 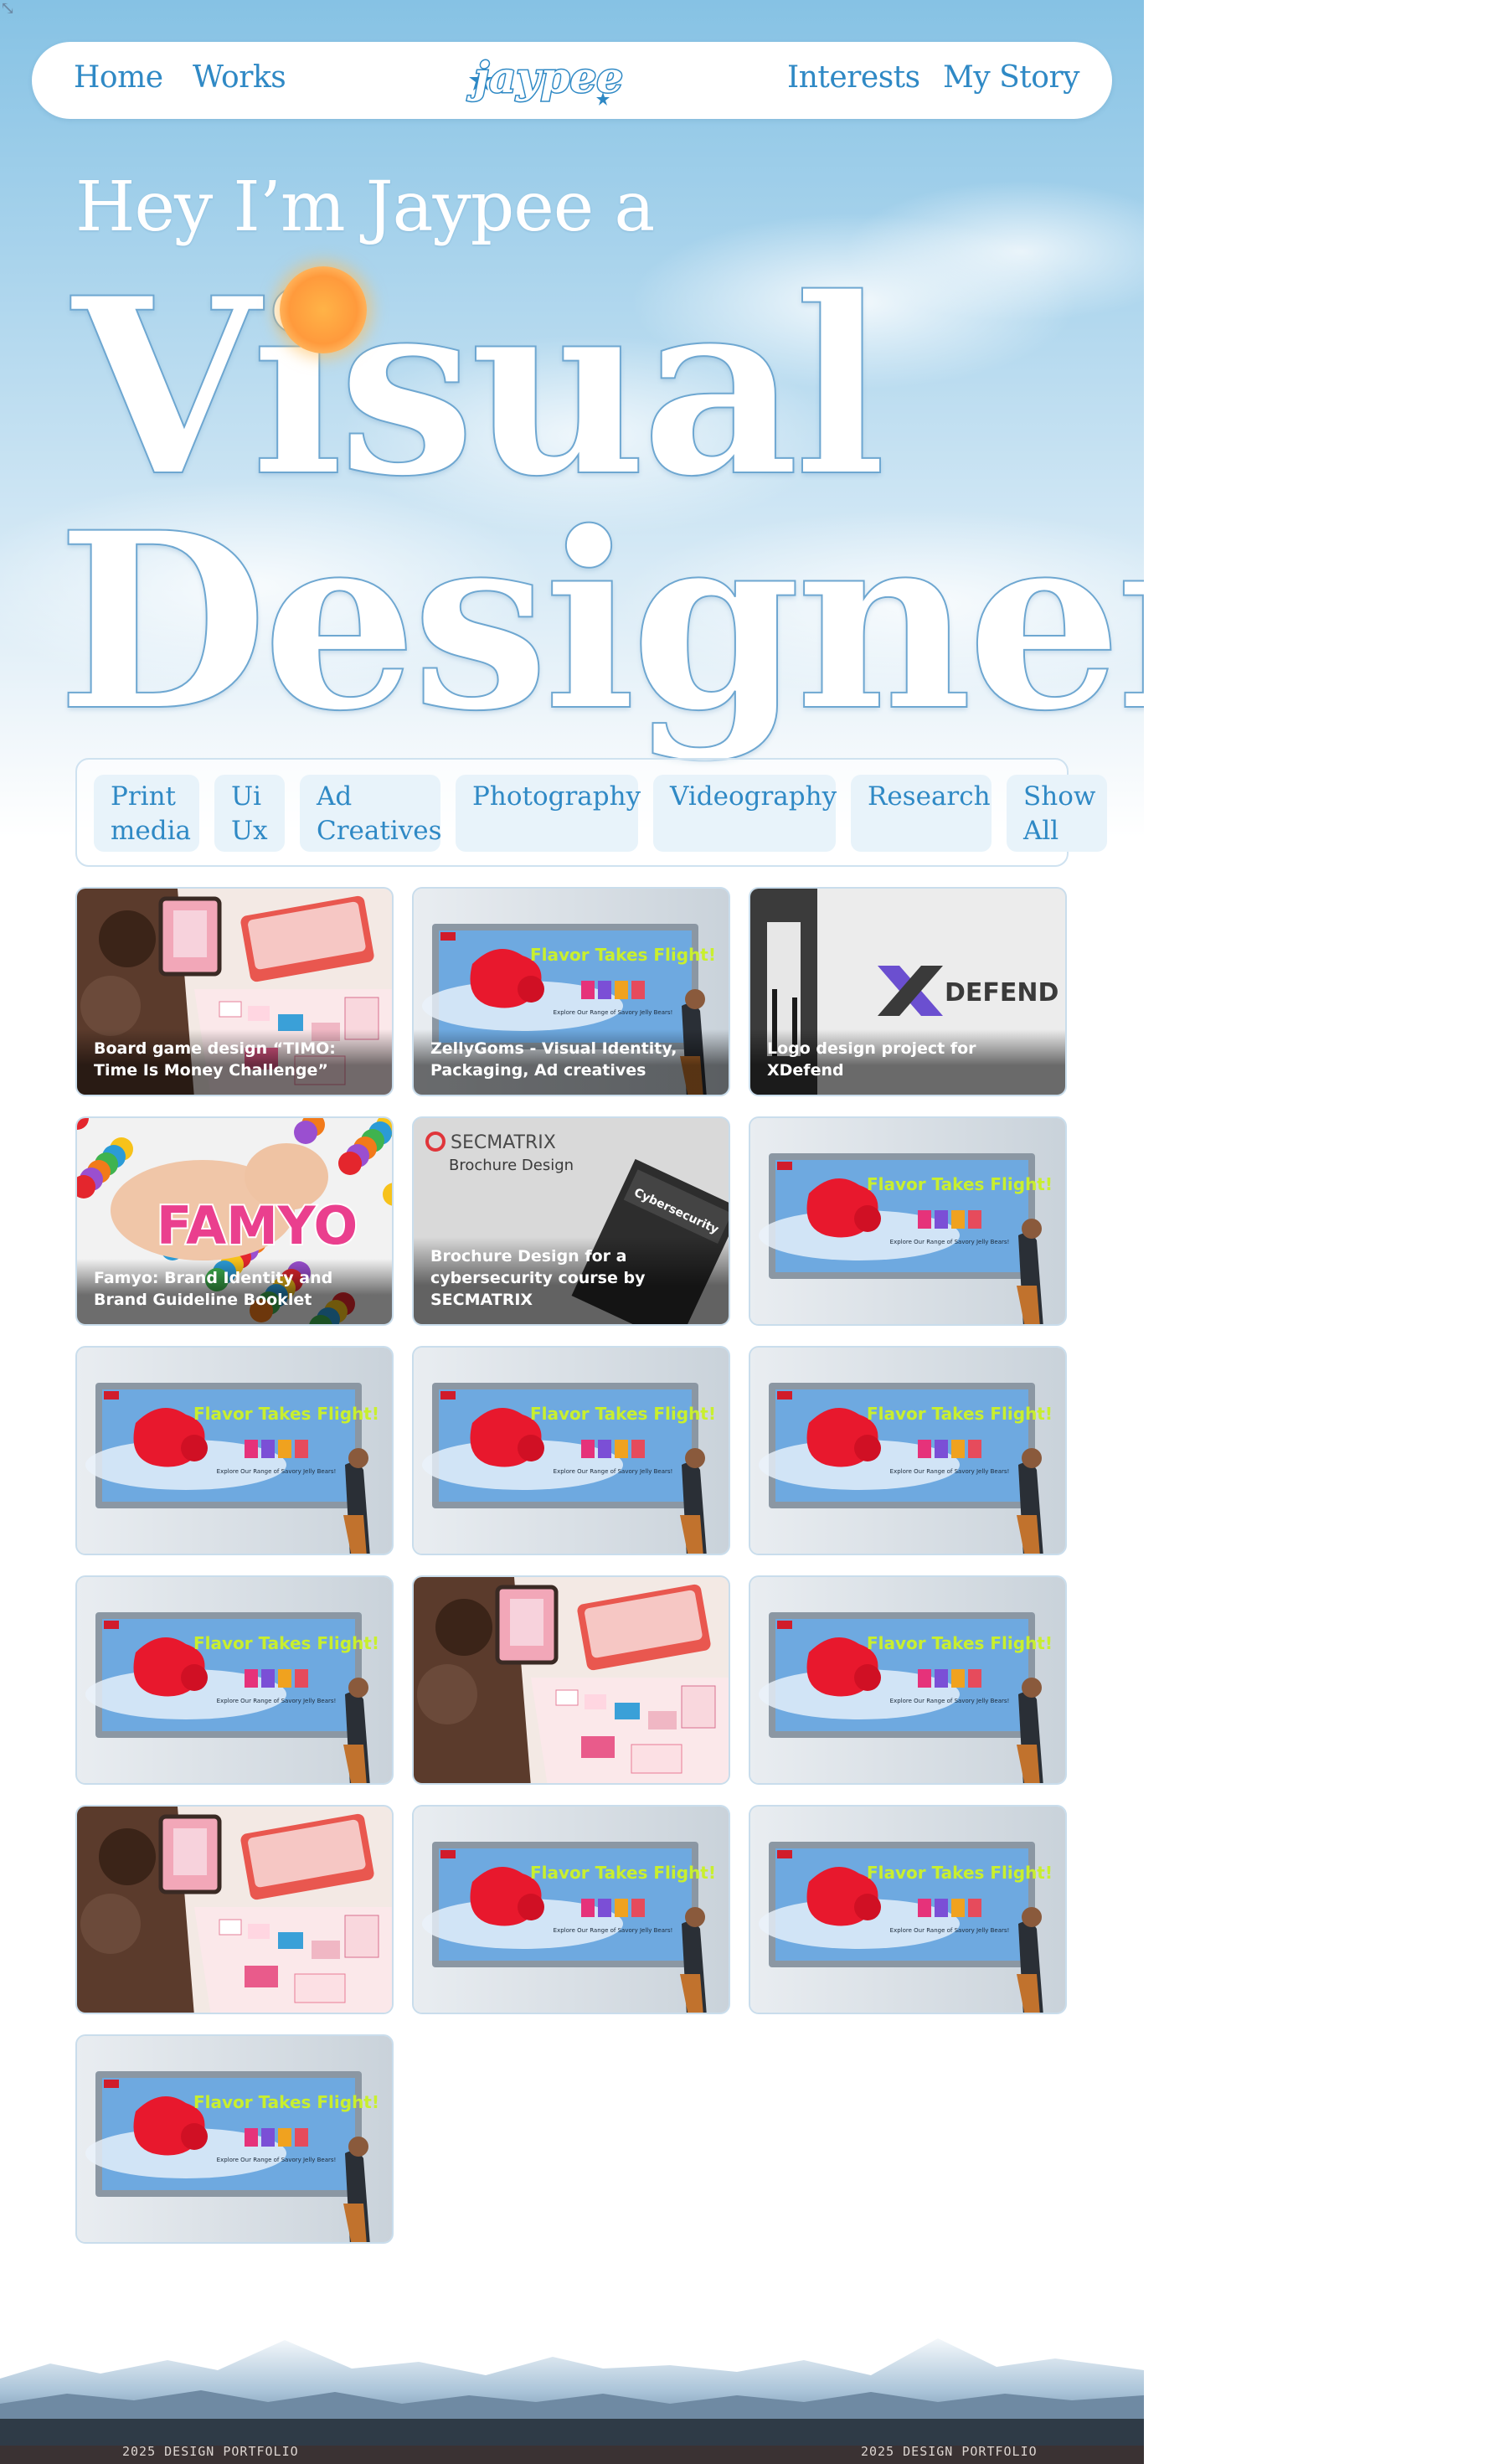 I want to click on footer-copyright-left: 2025 DESIGN PORTFOLIO, so click(x=210, y=2451).